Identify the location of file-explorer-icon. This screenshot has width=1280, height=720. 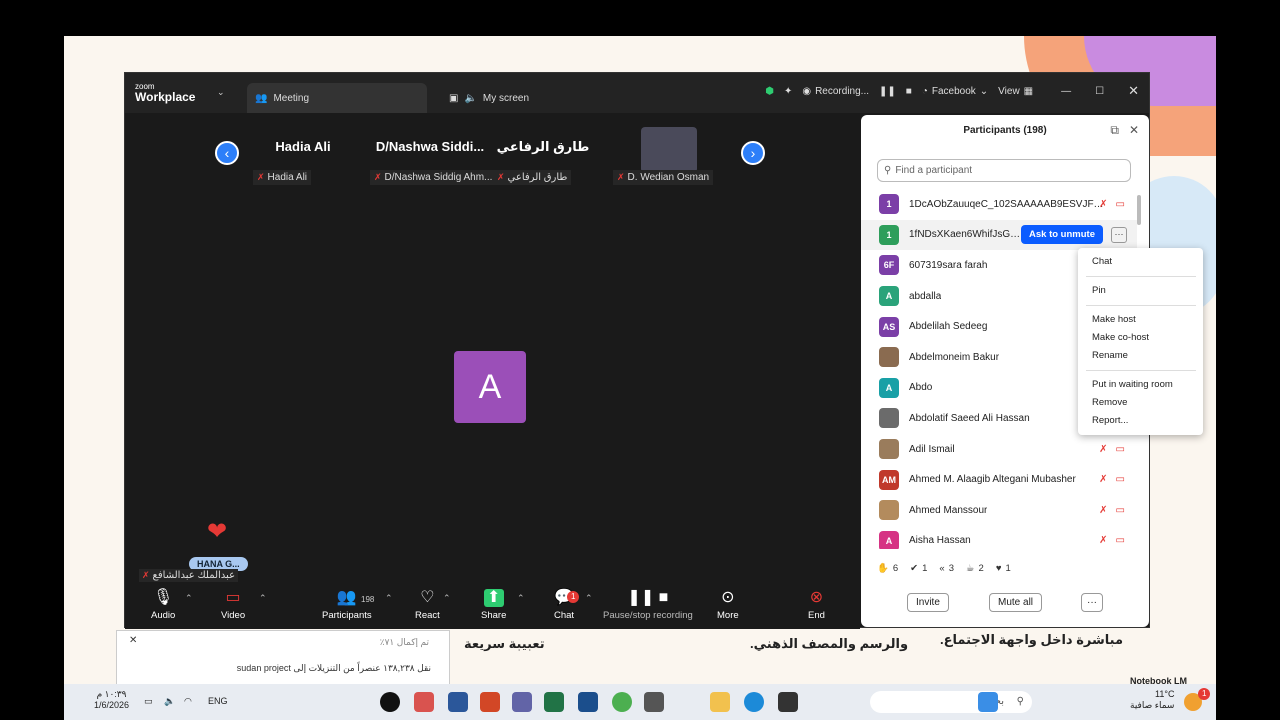
(720, 702).